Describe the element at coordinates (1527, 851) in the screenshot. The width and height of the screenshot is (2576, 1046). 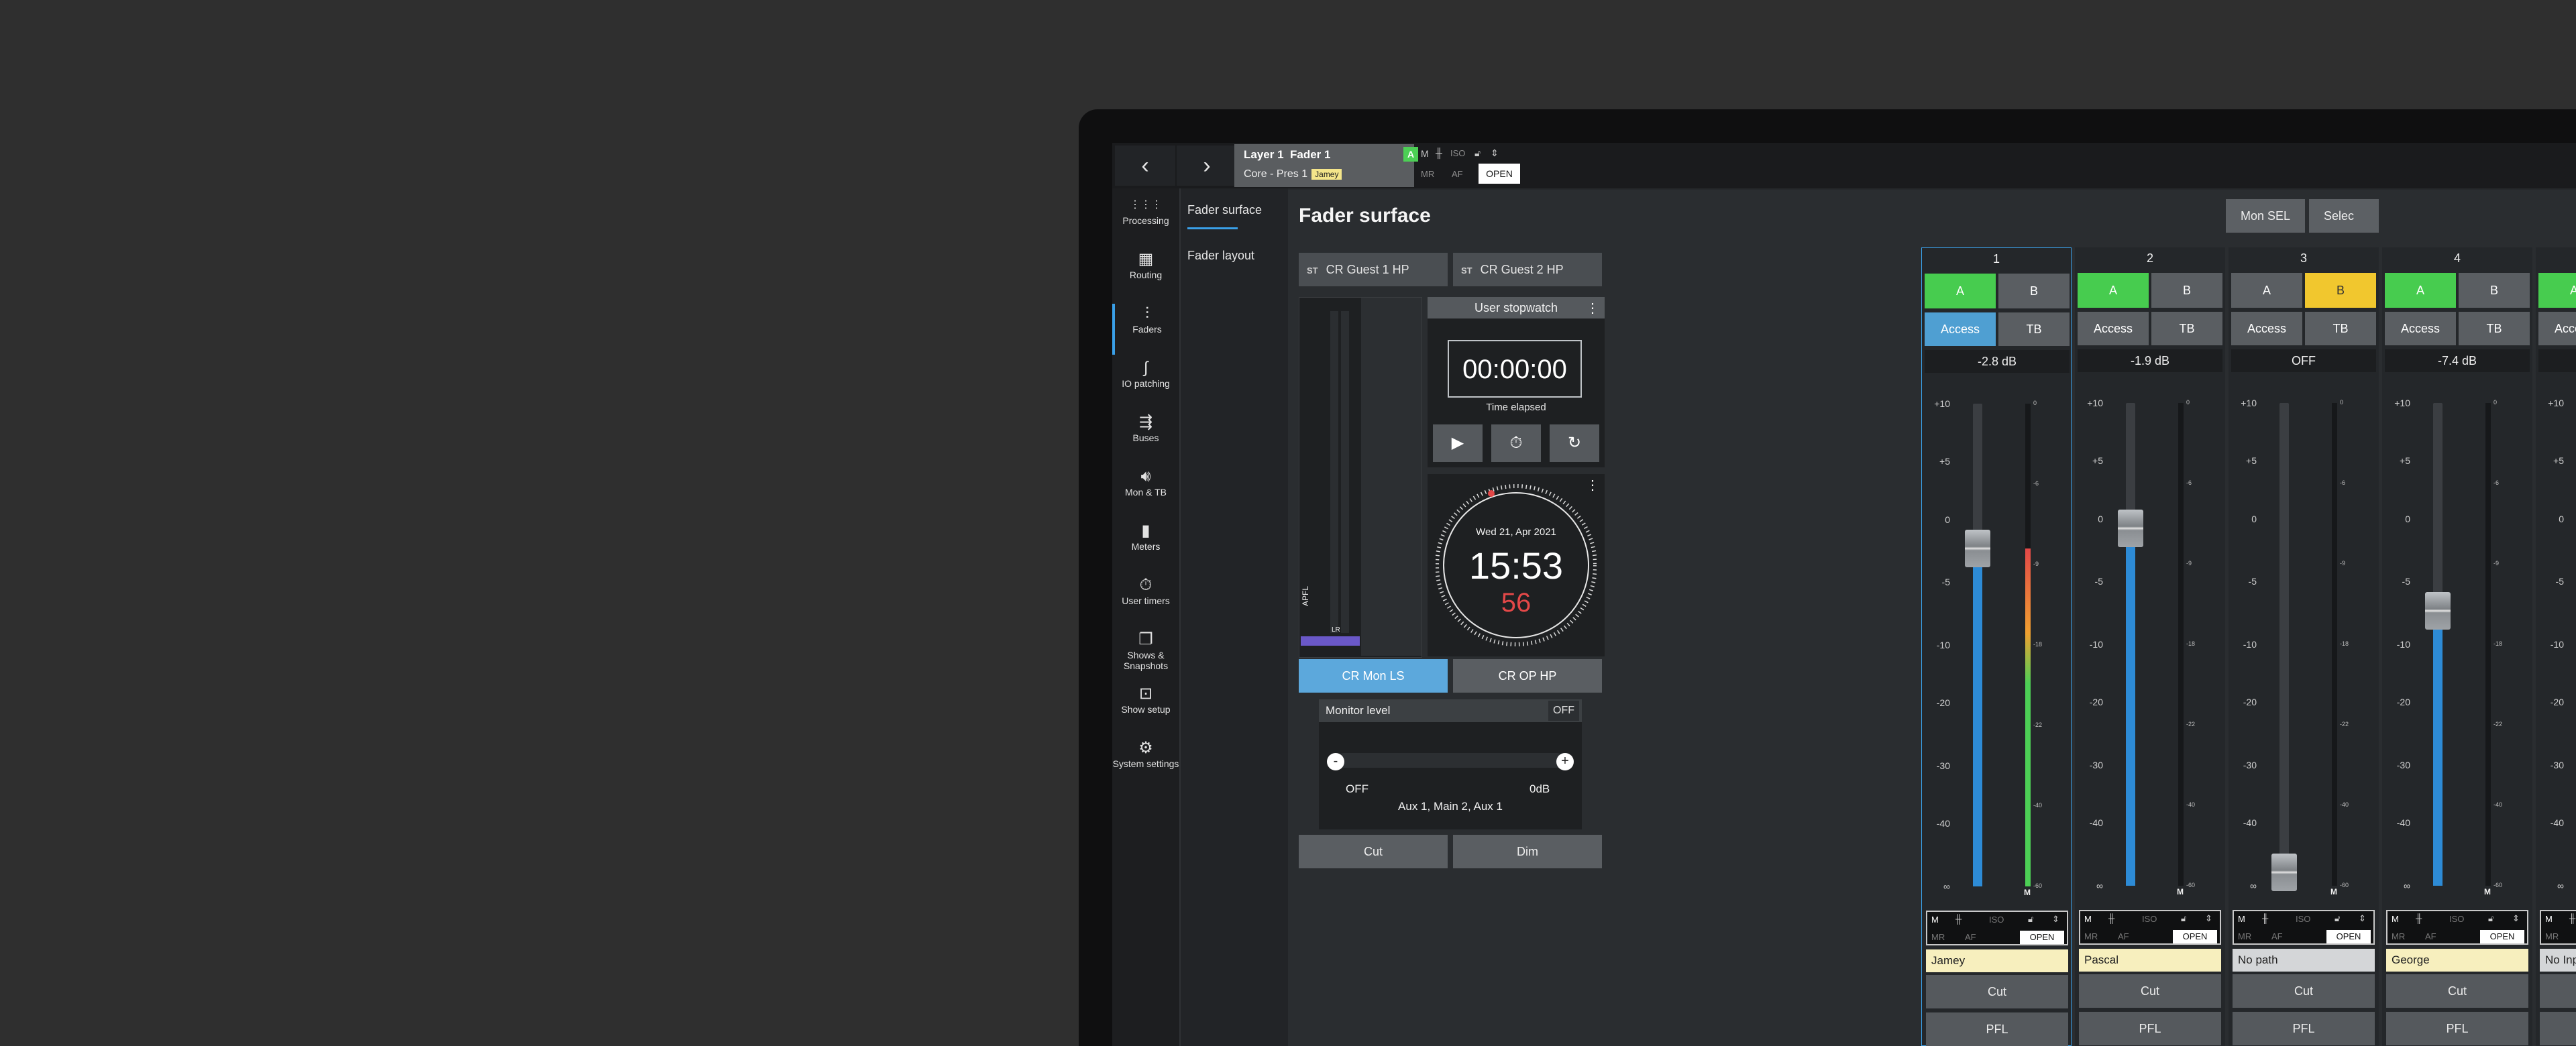
I see `dim-button: Dim` at that location.